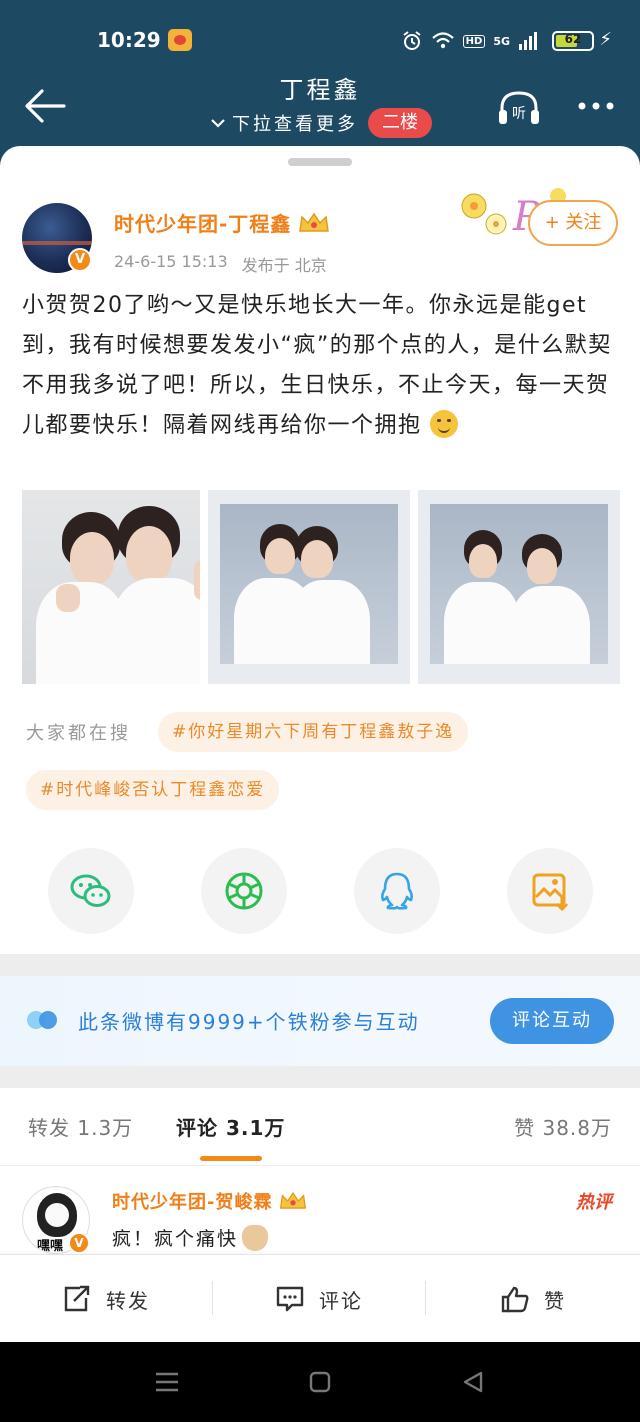 The width and height of the screenshot is (640, 1422). I want to click on battery-level: 62, so click(573, 39).